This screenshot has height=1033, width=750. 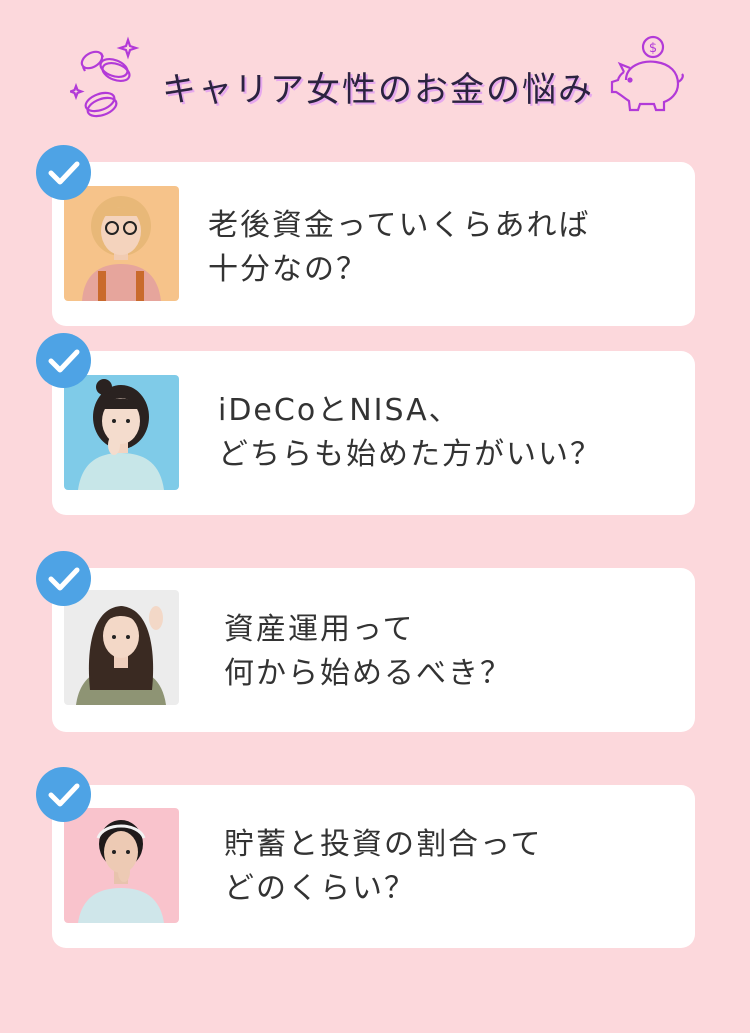 I want to click on coins-icon, so click(x=105, y=77).